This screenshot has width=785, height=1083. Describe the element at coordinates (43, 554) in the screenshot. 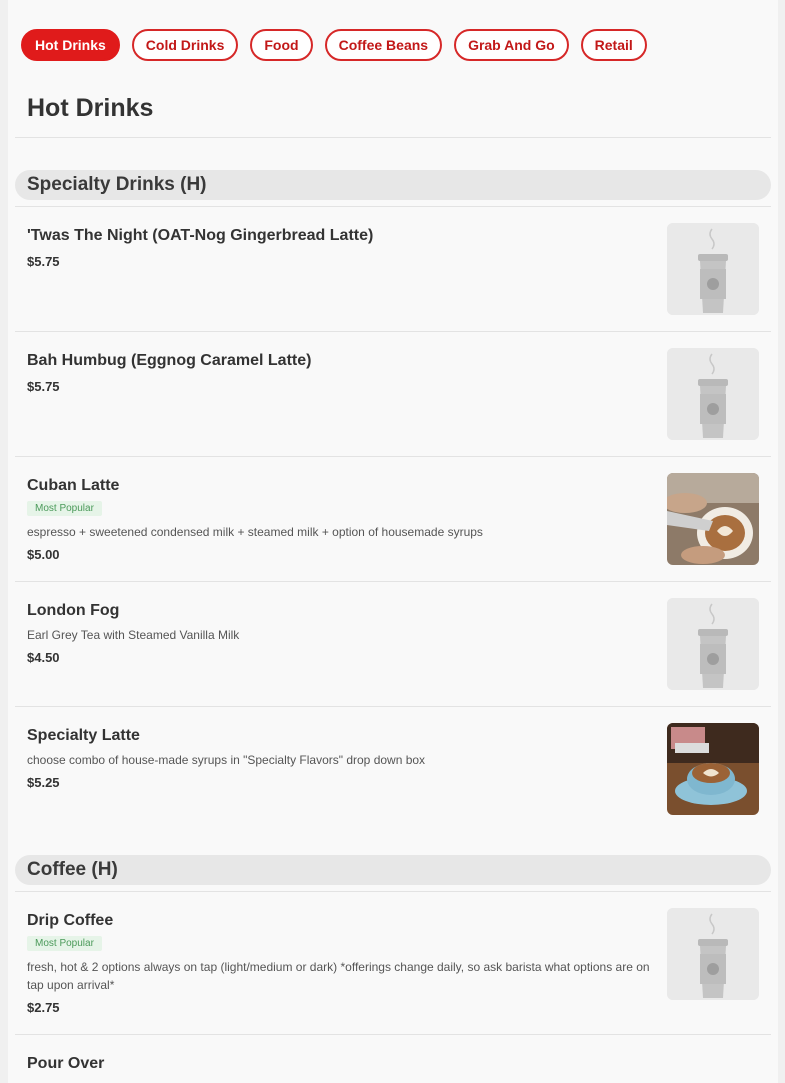

I see `item-price: $5.00` at that location.